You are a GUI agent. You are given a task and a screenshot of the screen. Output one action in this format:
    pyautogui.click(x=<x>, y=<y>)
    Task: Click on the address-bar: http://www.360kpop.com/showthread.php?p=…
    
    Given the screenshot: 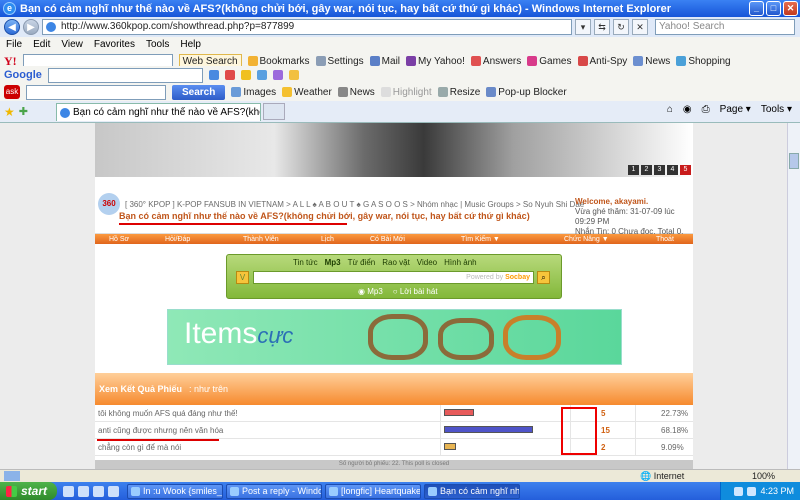 What is the action you would take?
    pyautogui.click(x=307, y=27)
    